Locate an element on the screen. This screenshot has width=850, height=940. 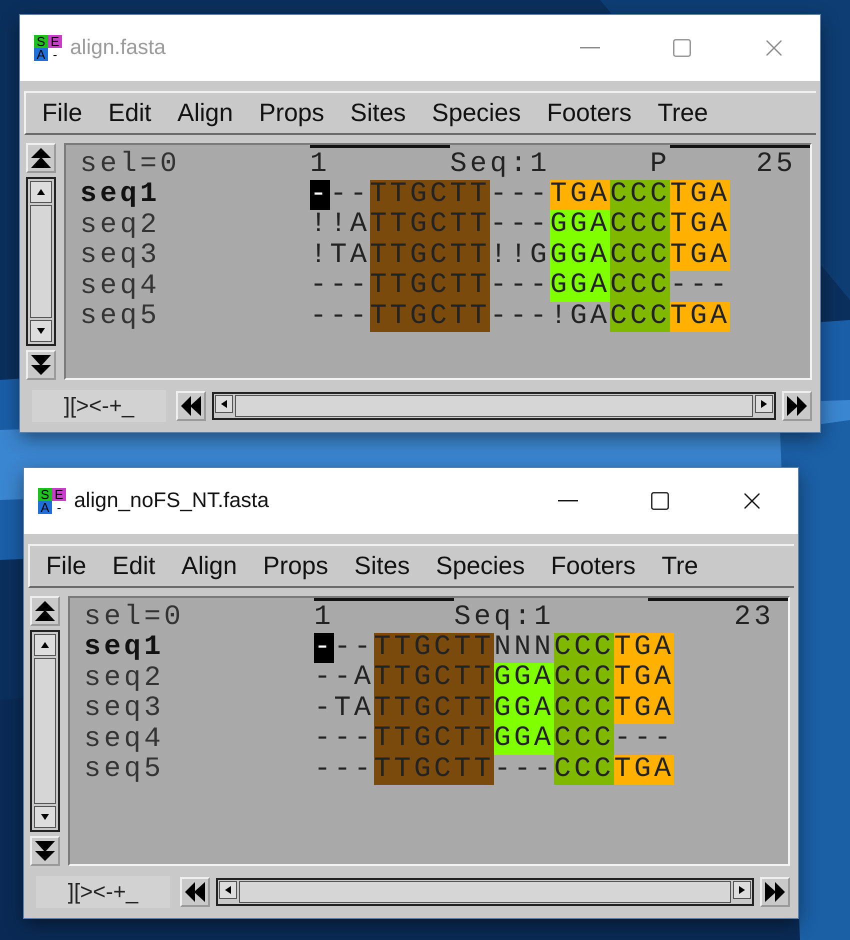
residue-text: !!A is located at coordinates (340, 225).